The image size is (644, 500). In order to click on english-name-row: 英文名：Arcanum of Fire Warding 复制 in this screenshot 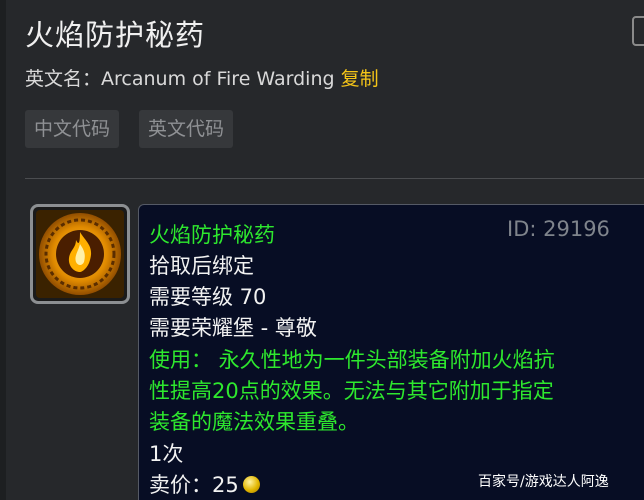, I will do `click(202, 77)`.